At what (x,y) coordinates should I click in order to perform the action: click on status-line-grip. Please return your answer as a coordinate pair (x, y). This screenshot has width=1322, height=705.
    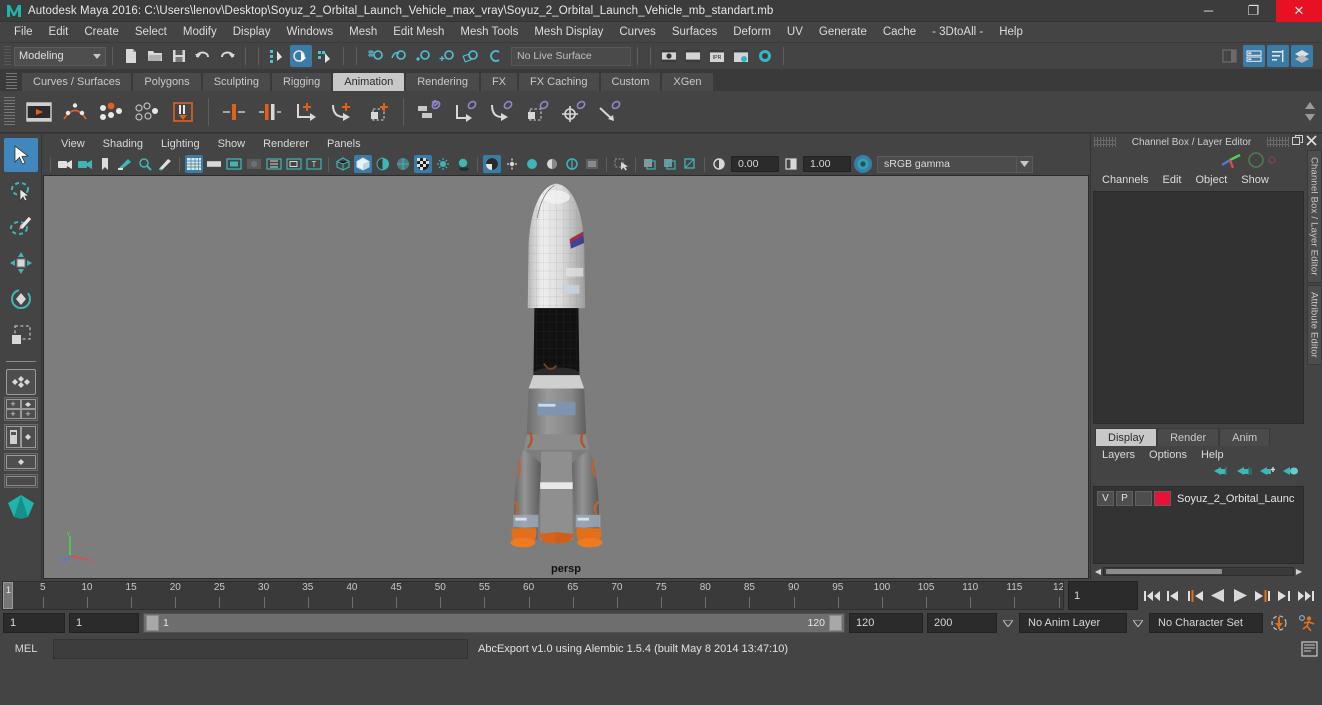
    Looking at the image, I should click on (7, 56).